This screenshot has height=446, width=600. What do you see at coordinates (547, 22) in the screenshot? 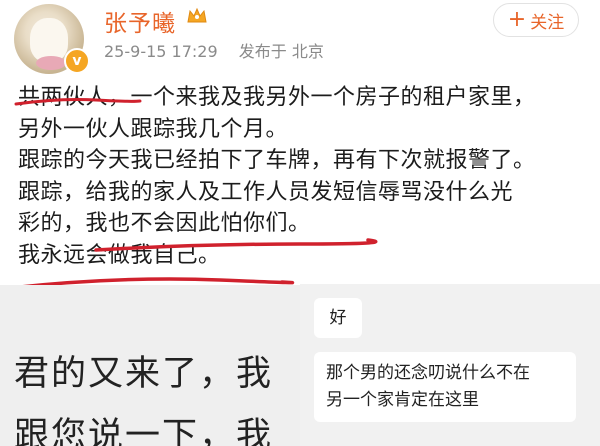
I see `follow-label: 关注` at bounding box center [547, 22].